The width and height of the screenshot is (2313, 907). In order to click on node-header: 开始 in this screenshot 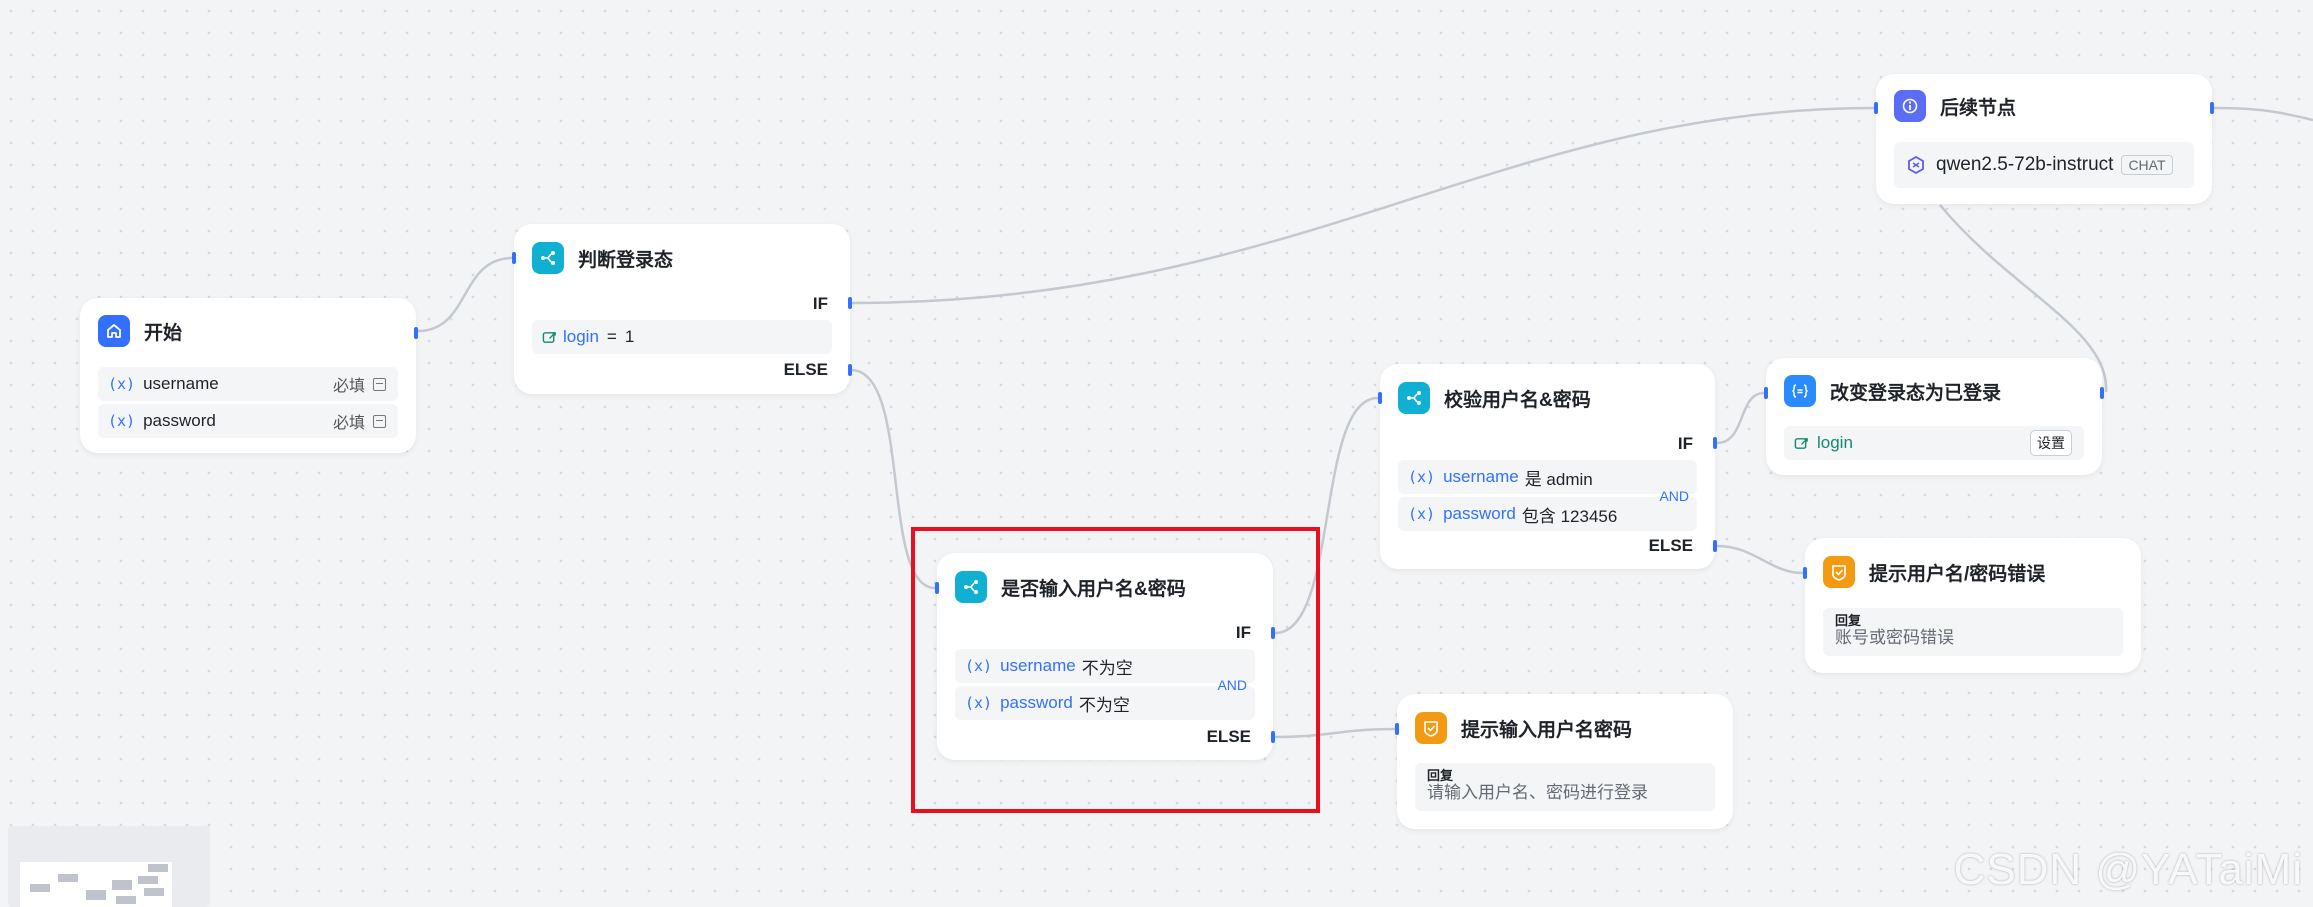, I will do `click(140, 331)`.